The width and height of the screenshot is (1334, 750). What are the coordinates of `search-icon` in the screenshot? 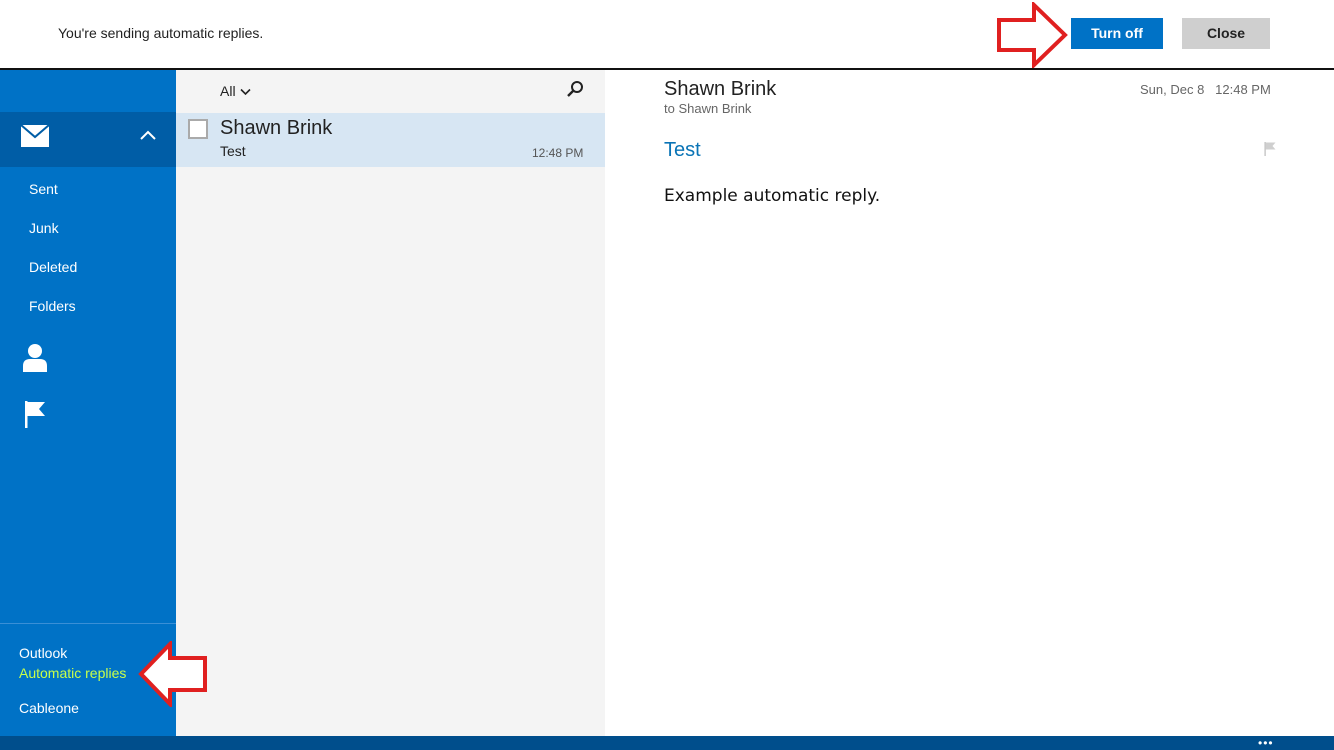 It's located at (575, 89).